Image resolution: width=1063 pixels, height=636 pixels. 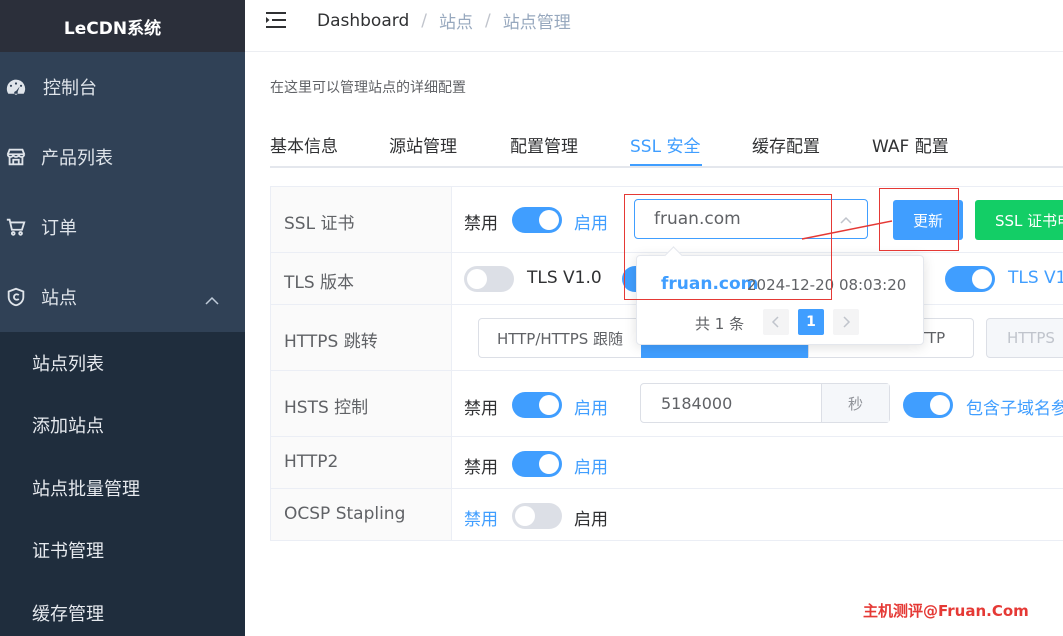 What do you see at coordinates (481, 520) in the screenshot?
I see `ocsp-off-label: 禁用` at bounding box center [481, 520].